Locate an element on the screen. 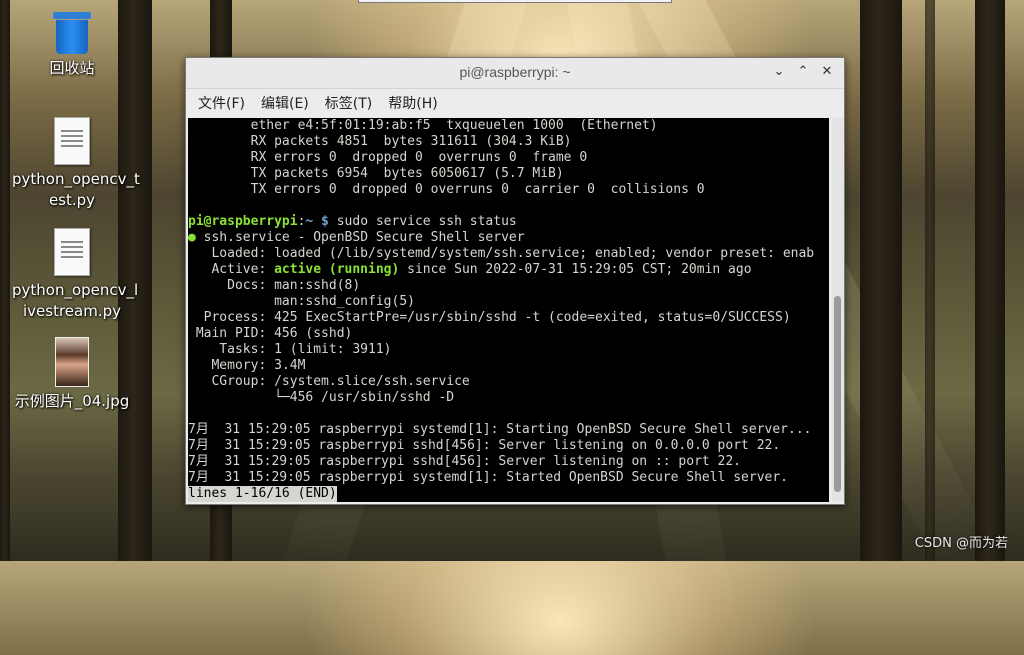 Image resolution: width=1024 pixels, height=655 pixels. terminal-line: └─456 /usr/sbin/sshd -D is located at coordinates (321, 397).